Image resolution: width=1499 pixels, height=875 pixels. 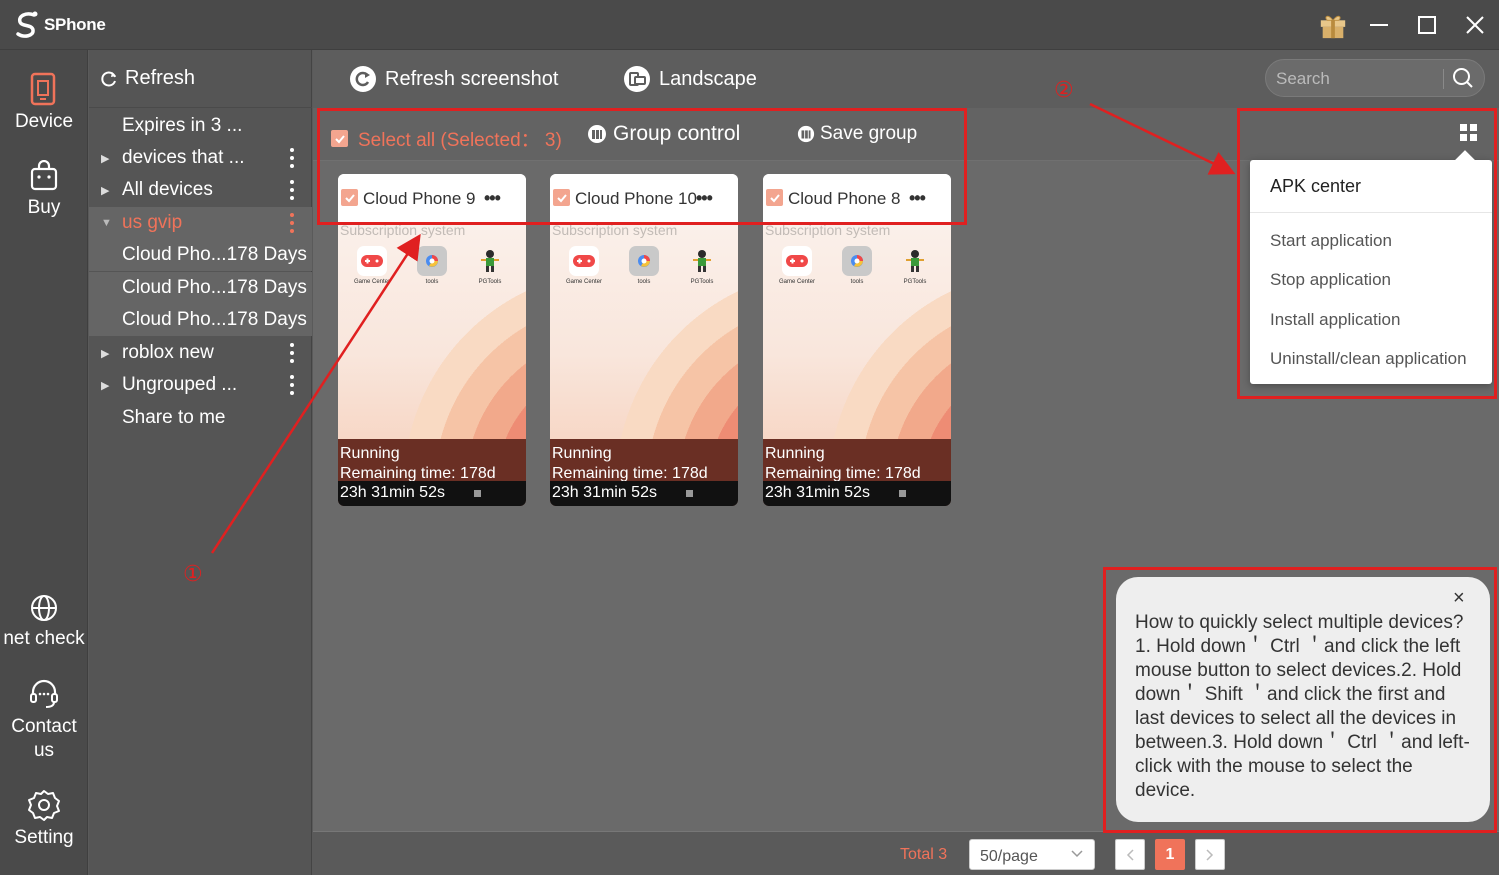 I want to click on chevron-right-icon, so click(x=1210, y=854).